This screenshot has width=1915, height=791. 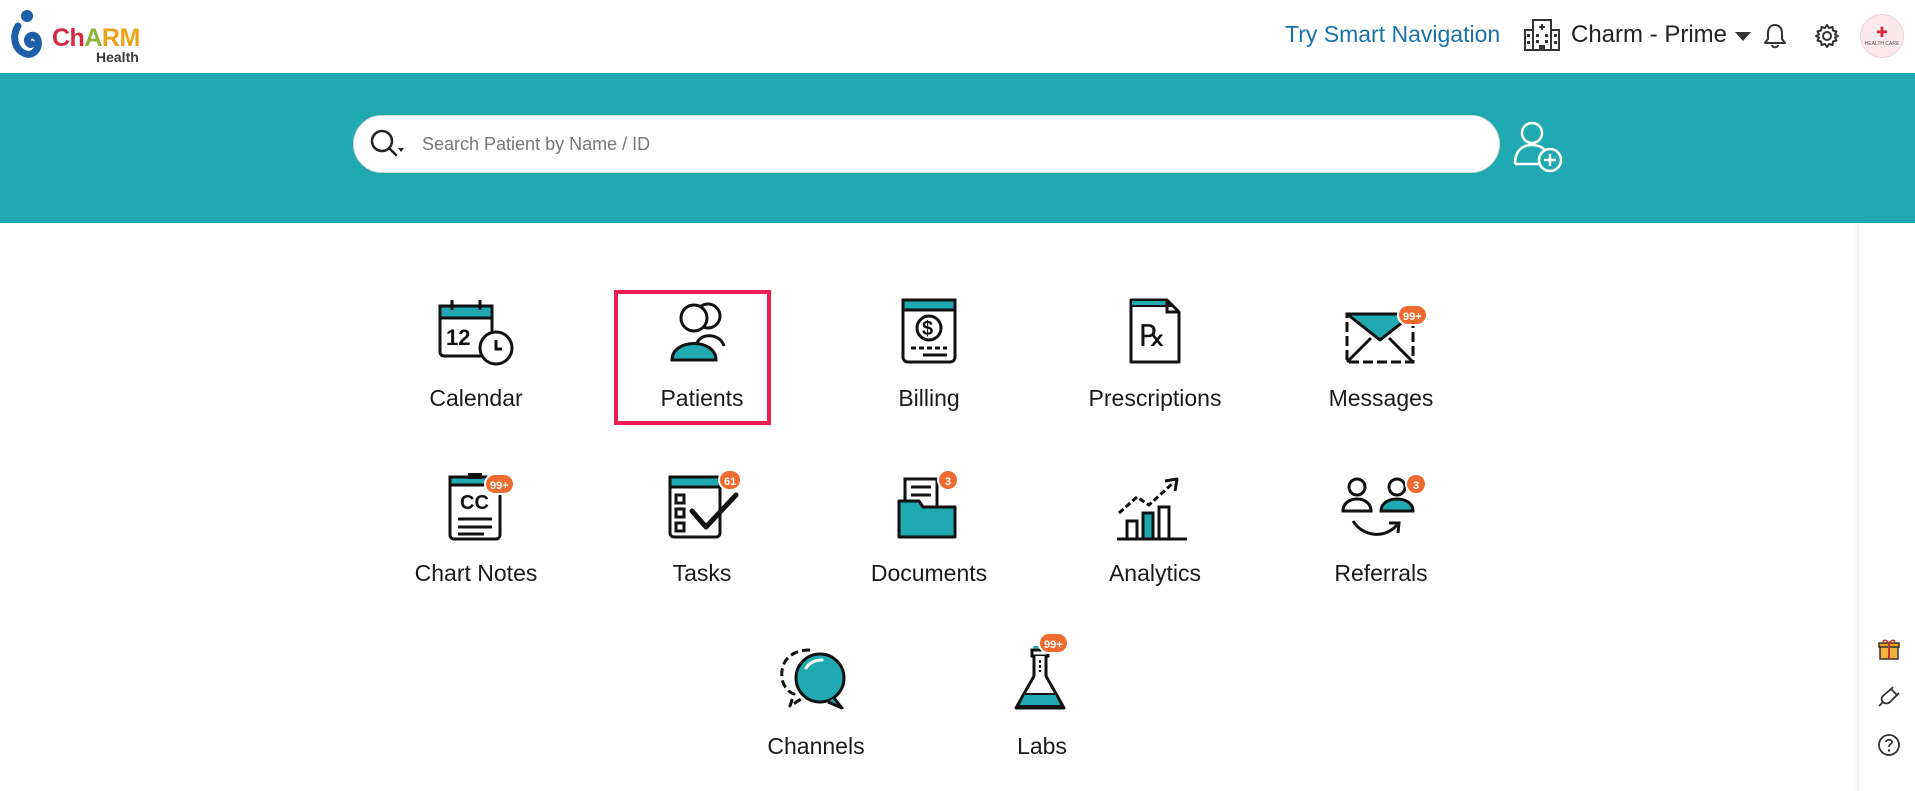 What do you see at coordinates (702, 398) in the screenshot?
I see `module-label: Patients` at bounding box center [702, 398].